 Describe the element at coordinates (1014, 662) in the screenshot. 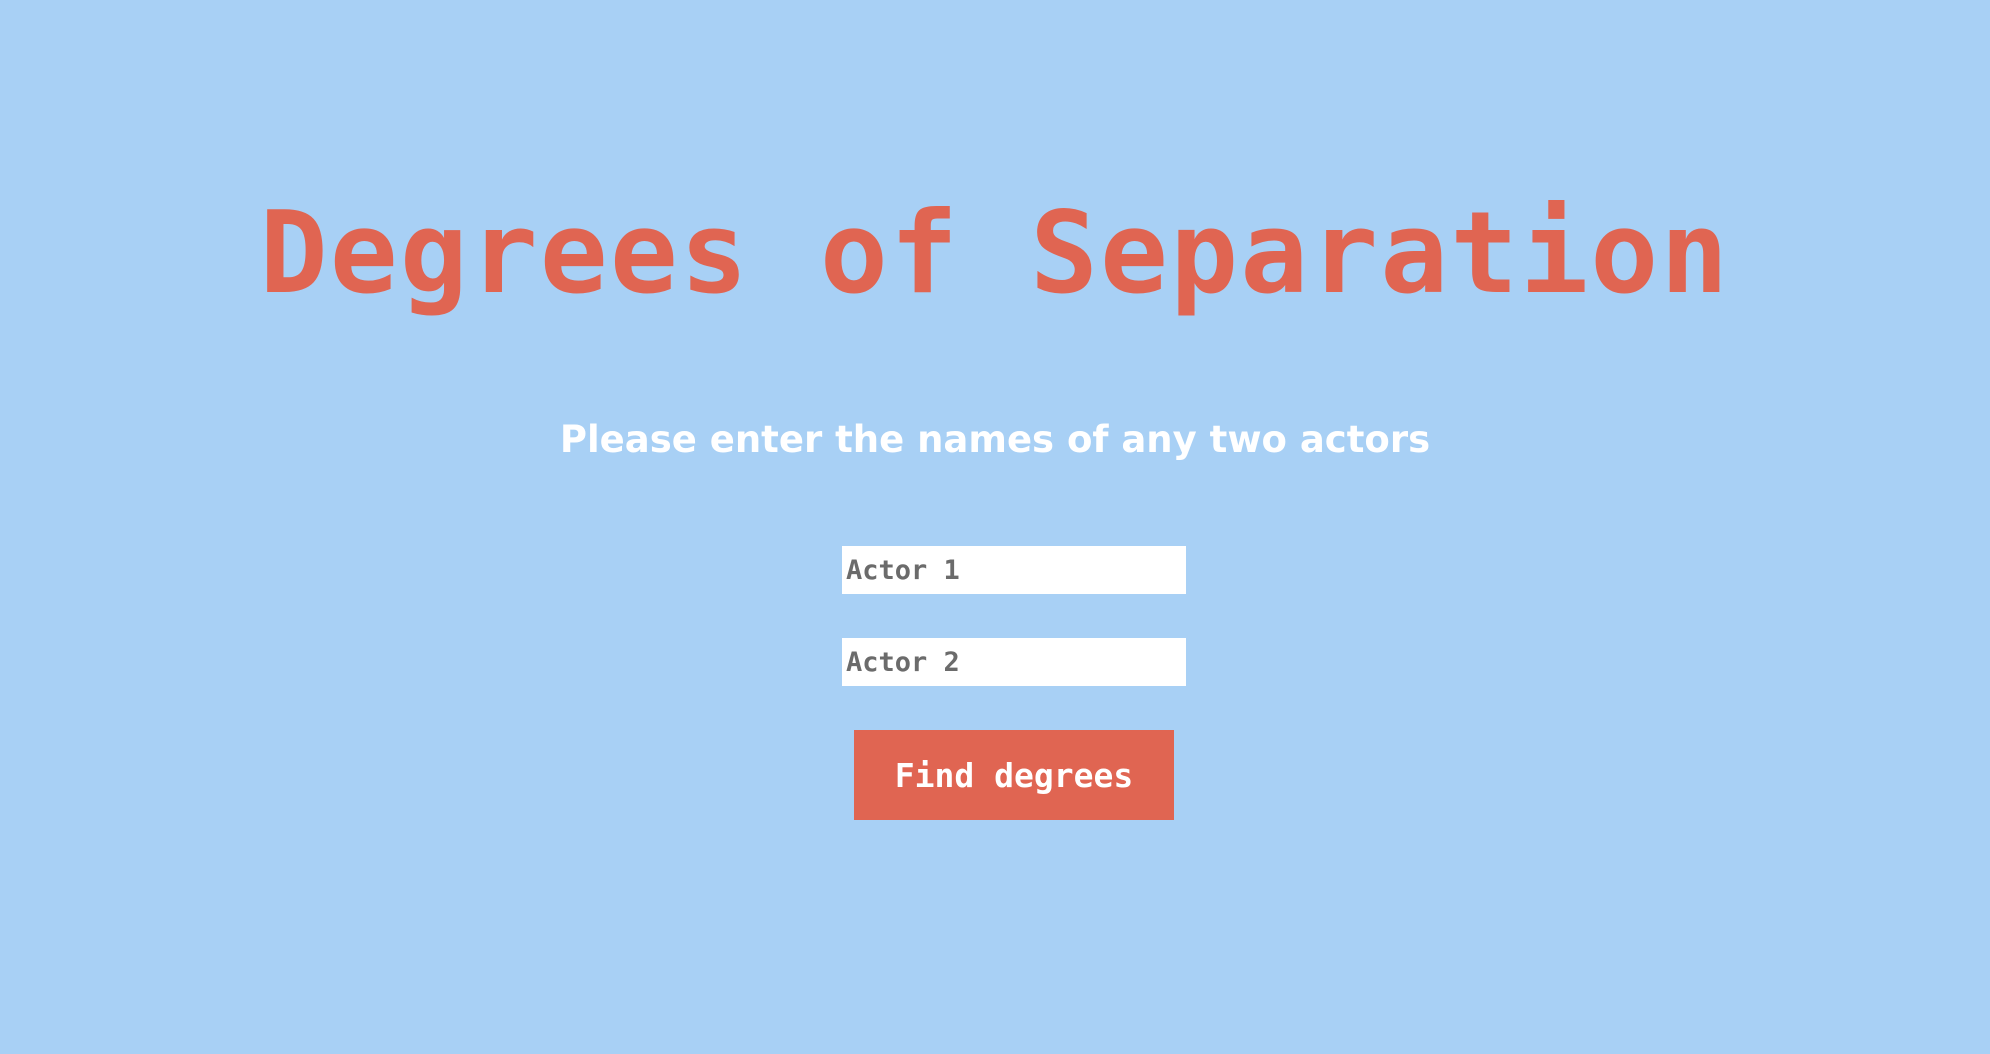

I see `actor-2-input` at that location.